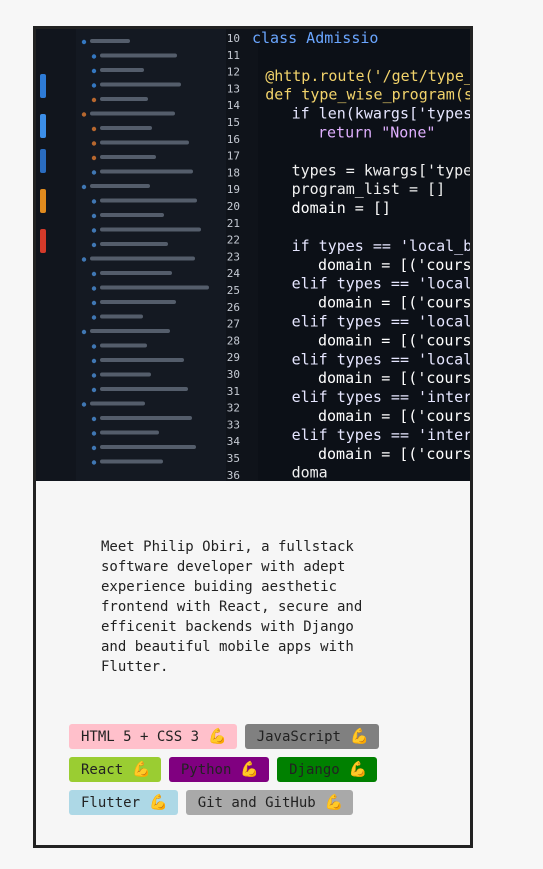 The image size is (543, 869). Describe the element at coordinates (233, 307) in the screenshot. I see `line-number: 26` at that location.